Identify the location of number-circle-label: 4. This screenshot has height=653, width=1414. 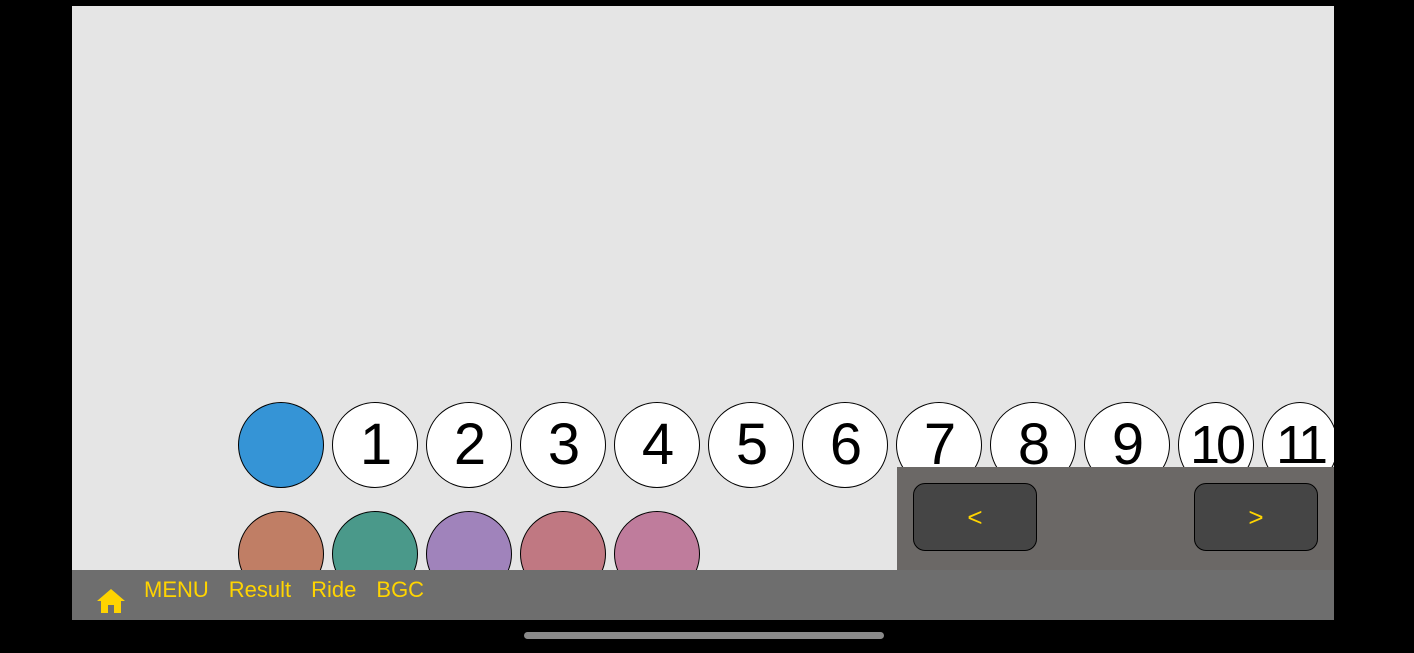
(657, 444).